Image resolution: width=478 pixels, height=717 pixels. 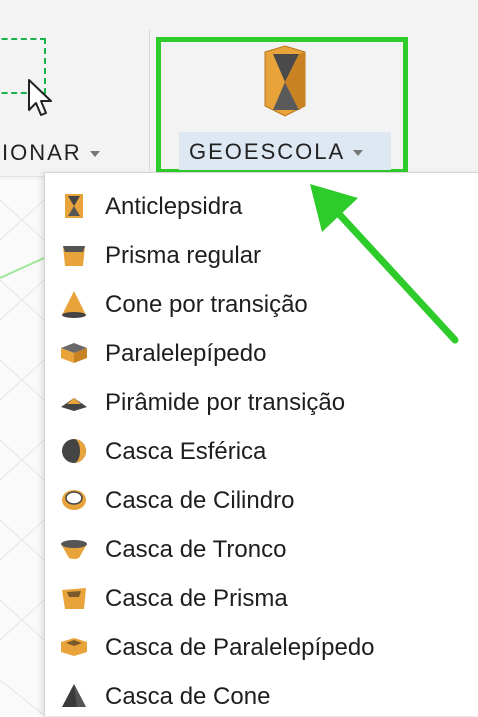 What do you see at coordinates (74, 404) in the screenshot?
I see `piramide-icon` at bounding box center [74, 404].